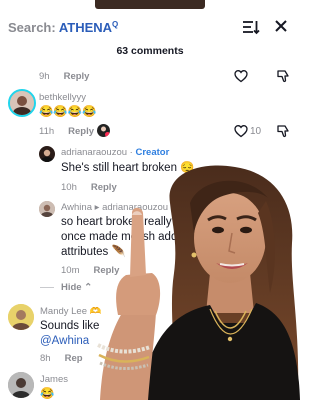 The height and width of the screenshot is (400, 320). I want to click on comment-username: James, so click(54, 379).